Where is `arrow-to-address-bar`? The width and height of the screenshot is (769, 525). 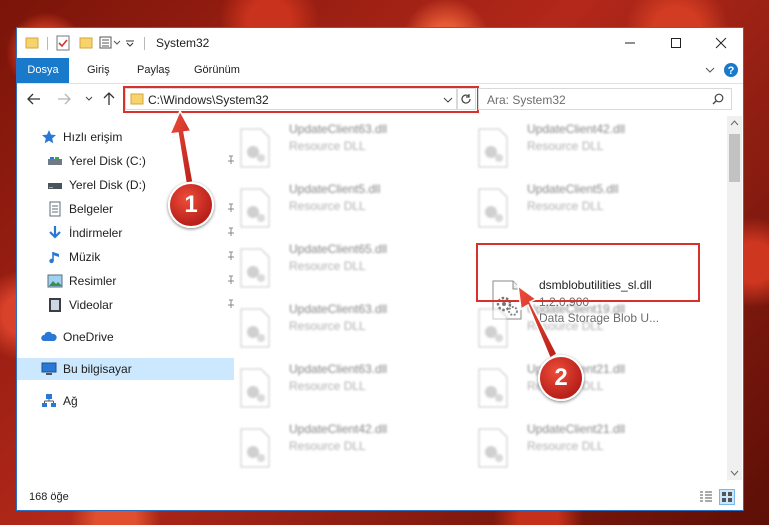 arrow-to-address-bar is located at coordinates (181, 146).